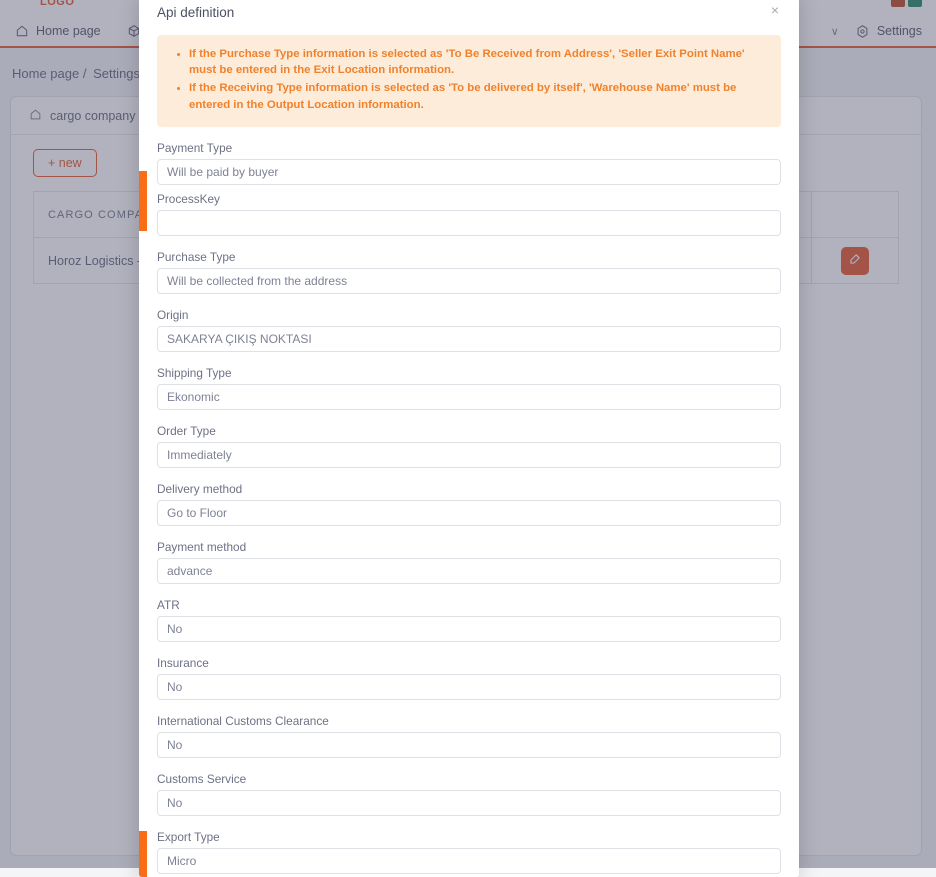 This screenshot has height=877, width=936. I want to click on field-payment-type: Payment Type, so click(469, 163).